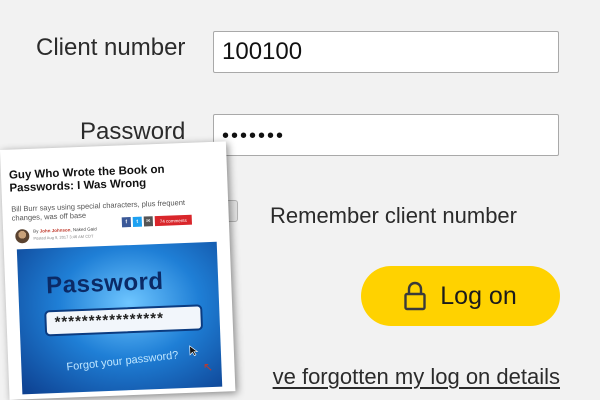  What do you see at coordinates (137, 221) in the screenshot?
I see `twitter-share-icon: t` at bounding box center [137, 221].